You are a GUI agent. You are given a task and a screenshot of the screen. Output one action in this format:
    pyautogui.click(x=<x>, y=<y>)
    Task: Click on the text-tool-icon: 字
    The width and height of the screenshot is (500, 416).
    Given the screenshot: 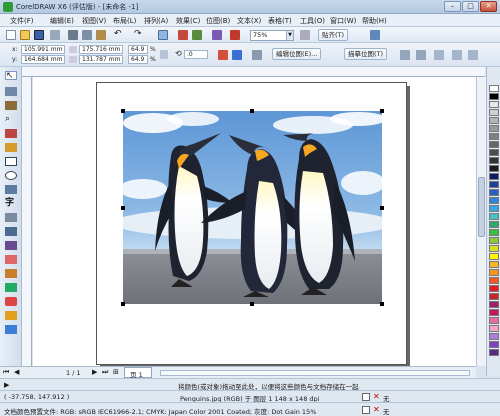 What is the action you would take?
    pyautogui.click(x=11, y=203)
    